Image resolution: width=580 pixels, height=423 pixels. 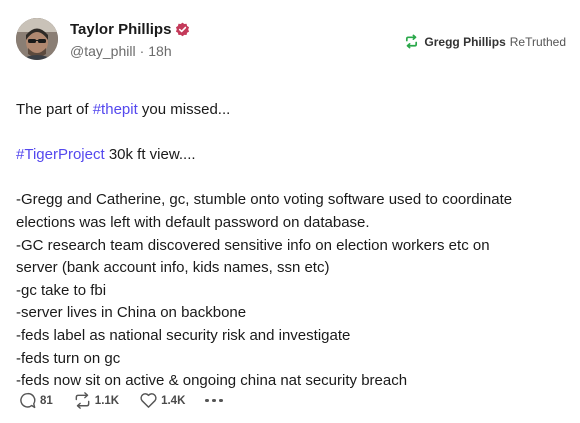 What do you see at coordinates (122, 400) in the screenshot?
I see `action-bar: 81 1.1K 1.4K` at bounding box center [122, 400].